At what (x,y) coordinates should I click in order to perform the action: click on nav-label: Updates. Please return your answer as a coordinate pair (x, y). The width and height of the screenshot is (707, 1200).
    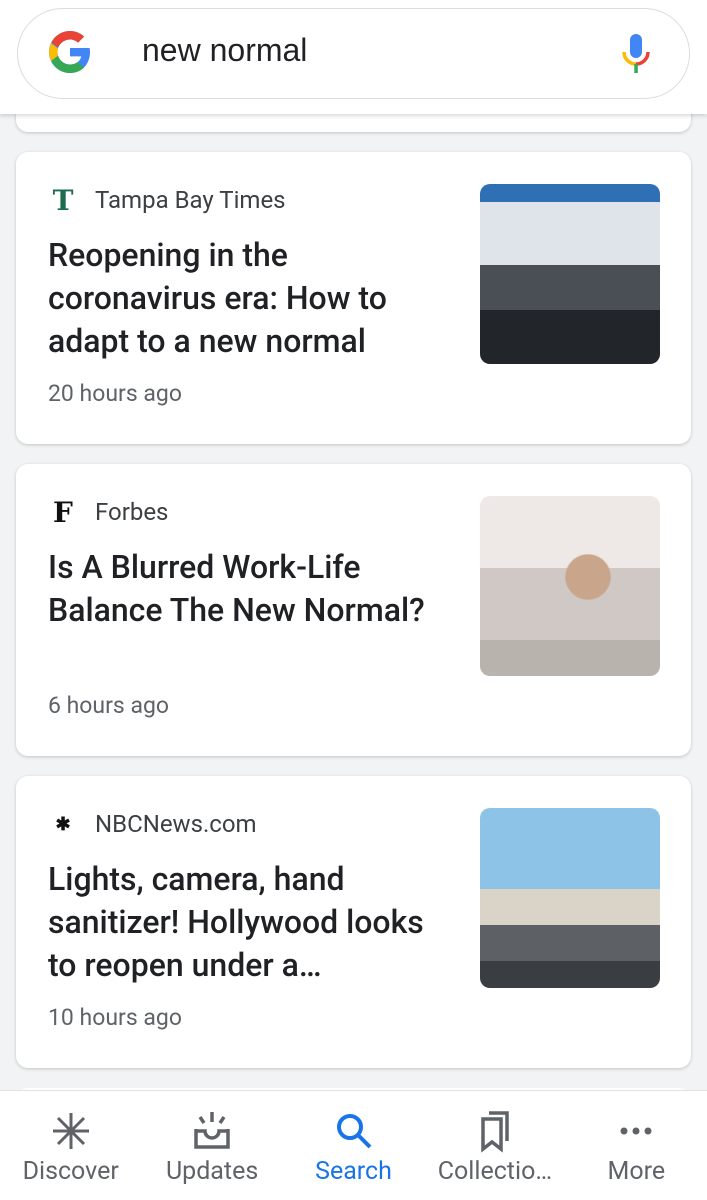
    Looking at the image, I should click on (212, 1171).